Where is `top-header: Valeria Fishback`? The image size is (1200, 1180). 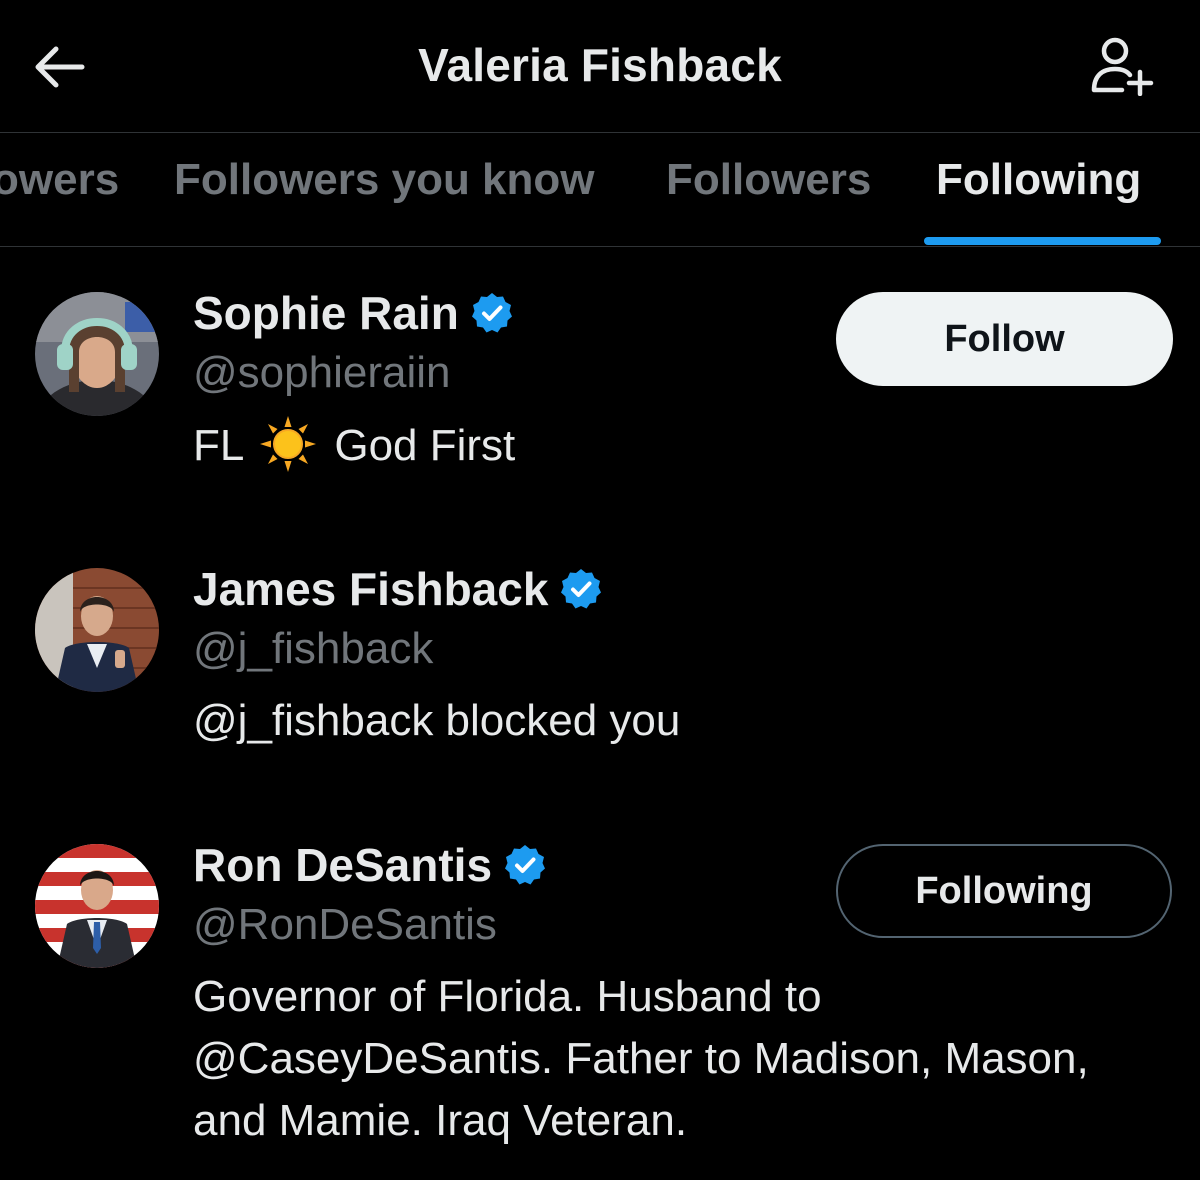
top-header: Valeria Fishback is located at coordinates (600, 66).